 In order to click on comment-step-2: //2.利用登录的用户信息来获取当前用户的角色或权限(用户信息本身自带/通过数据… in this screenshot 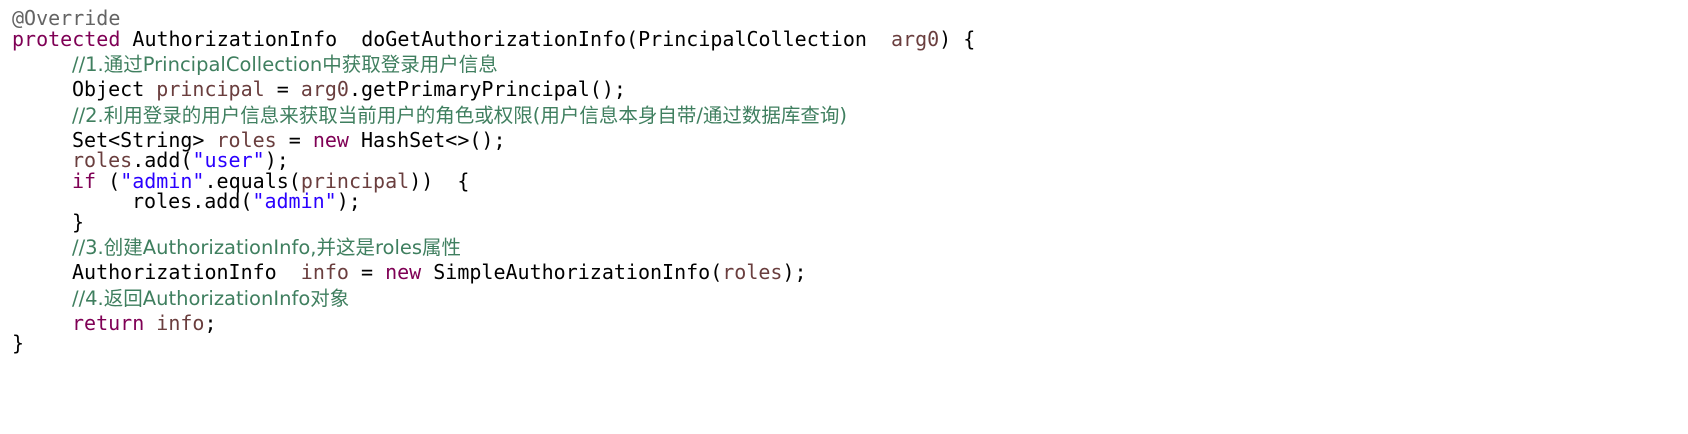, I will do `click(460, 115)`.